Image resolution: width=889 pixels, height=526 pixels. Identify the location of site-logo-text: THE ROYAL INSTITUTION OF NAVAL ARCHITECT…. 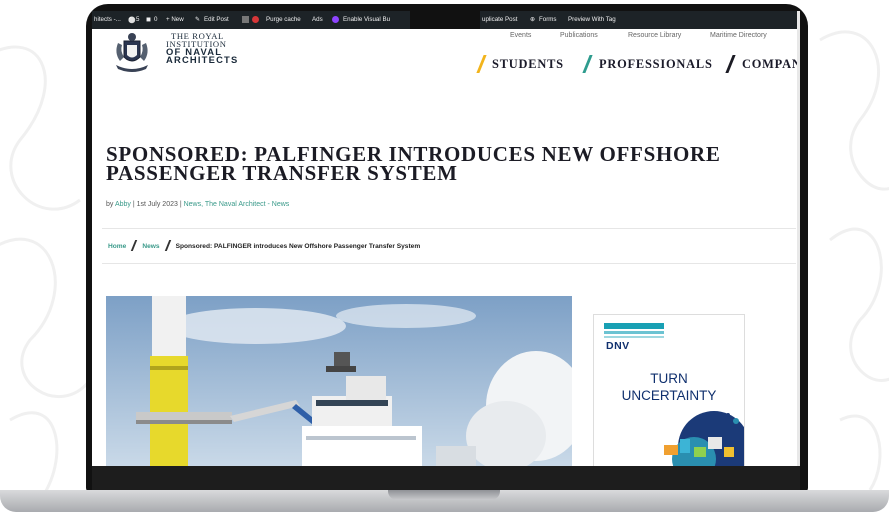
(202, 48).